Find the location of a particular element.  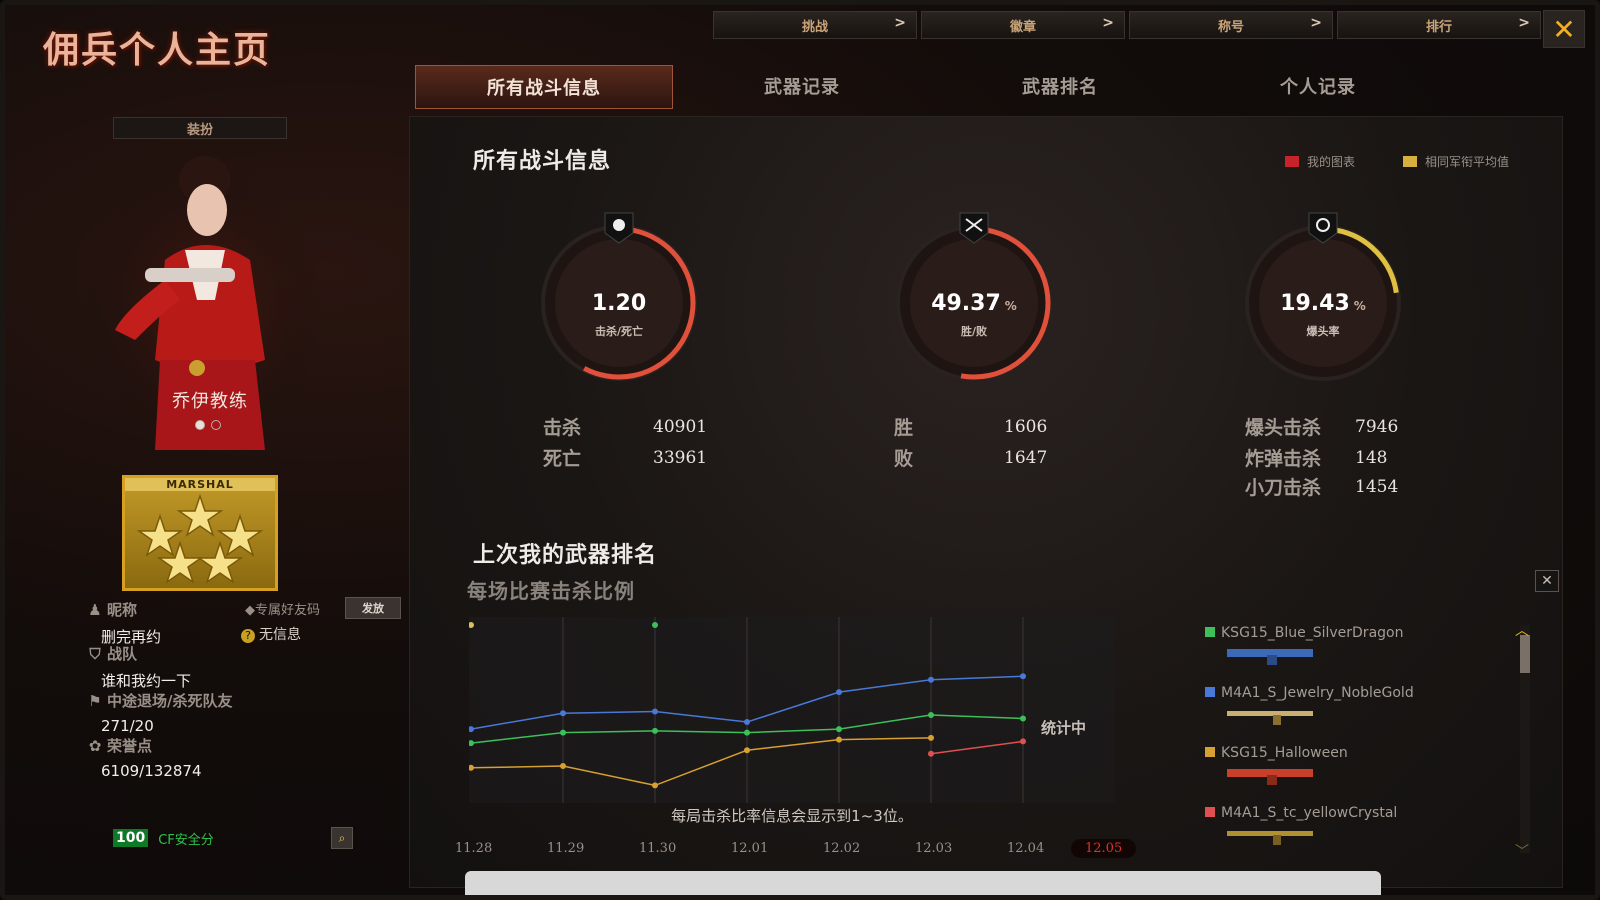

weapon-item: M4A1_S_Jewelry_NobleGold is located at coordinates (1309, 707).